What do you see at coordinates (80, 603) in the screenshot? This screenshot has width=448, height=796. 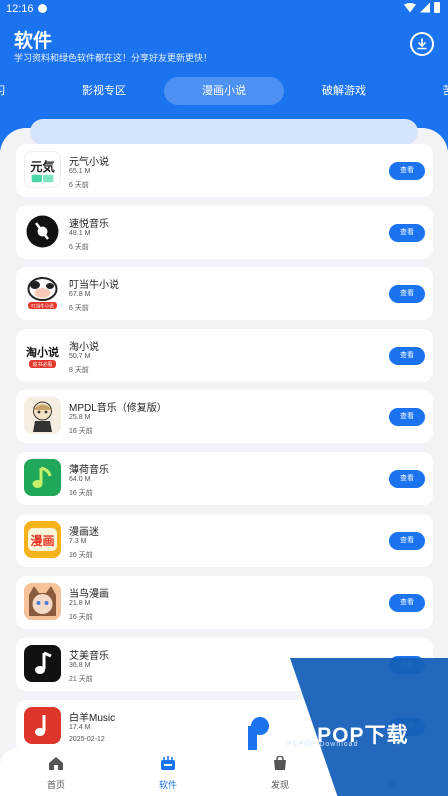 I see `app-size: 21.8 M` at bounding box center [80, 603].